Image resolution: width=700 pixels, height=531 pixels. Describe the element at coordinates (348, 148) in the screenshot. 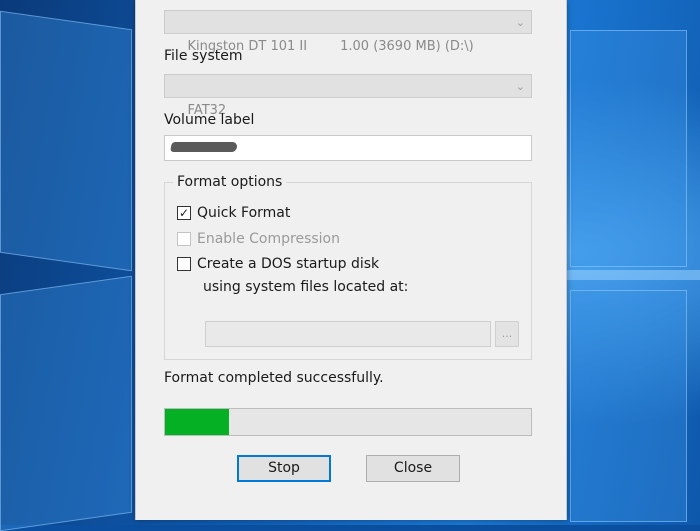

I see `volume-label-input` at that location.